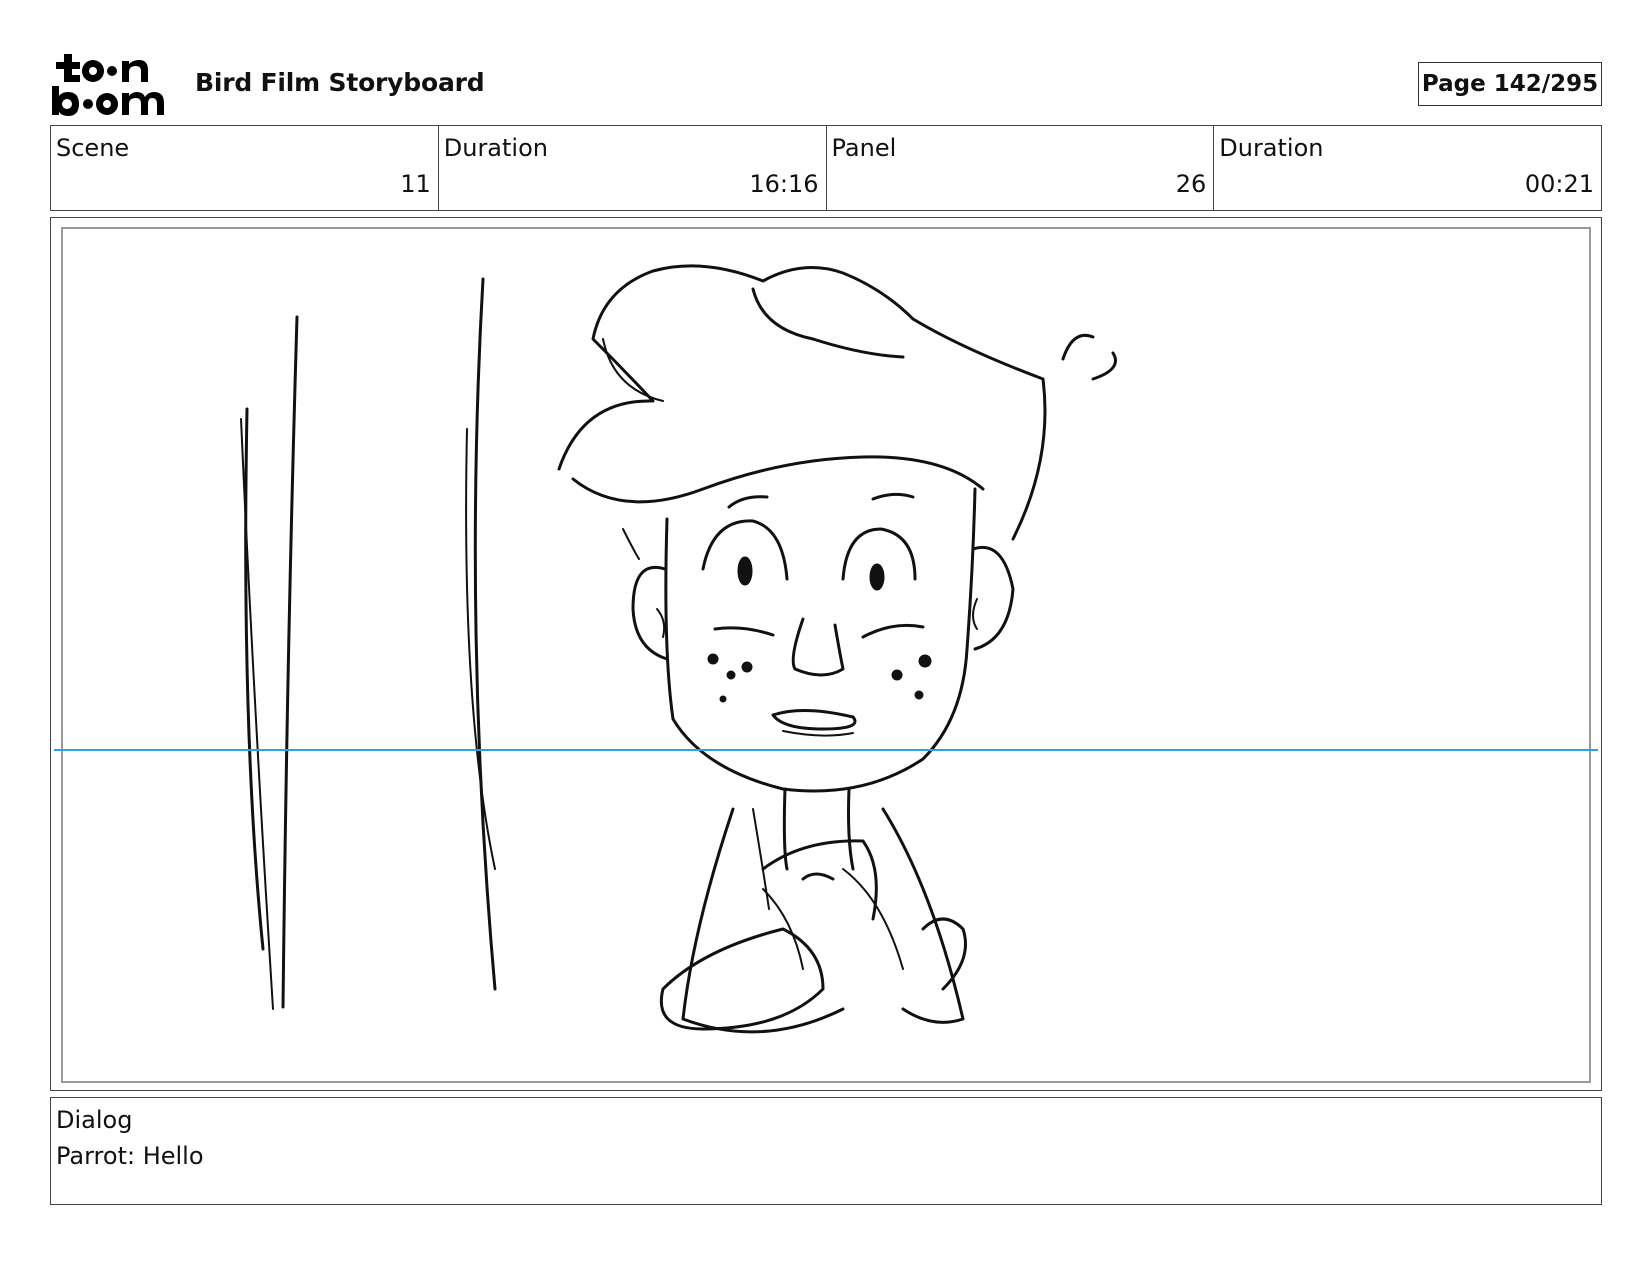 The image size is (1650, 1275). What do you see at coordinates (1271, 148) in the screenshot?
I see `panel-duration-label: Duration` at bounding box center [1271, 148].